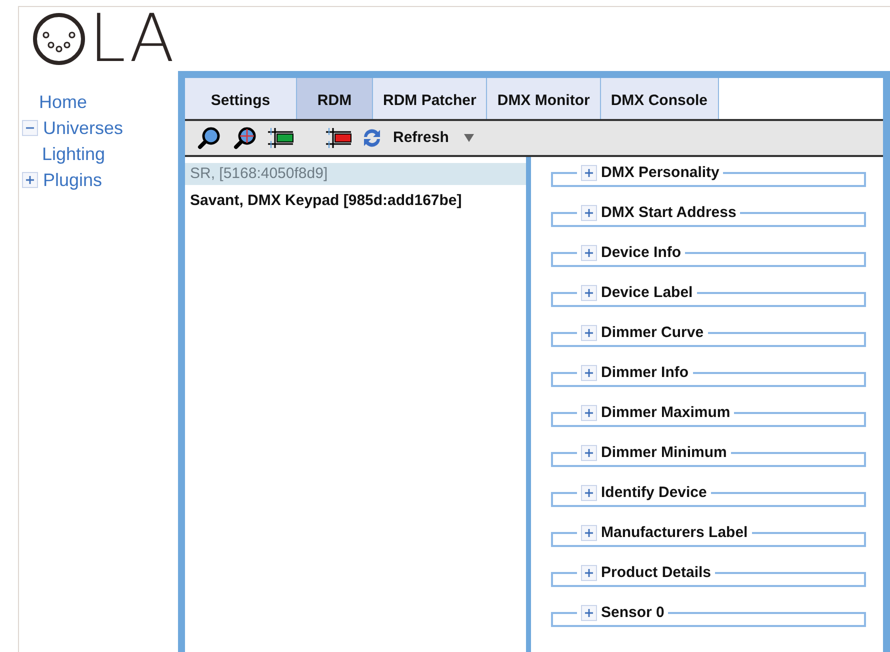 The width and height of the screenshot is (890, 652). I want to click on section-title: Dimmer Minimum, so click(664, 453).